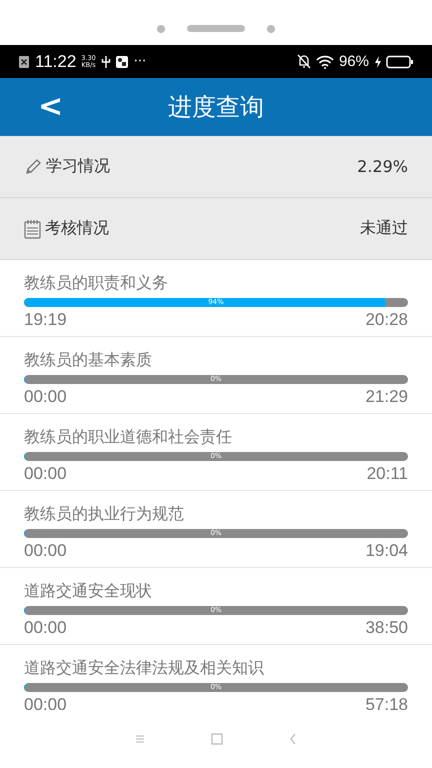 This screenshot has height=768, width=432. I want to click on total-time: 20:11, so click(387, 474).